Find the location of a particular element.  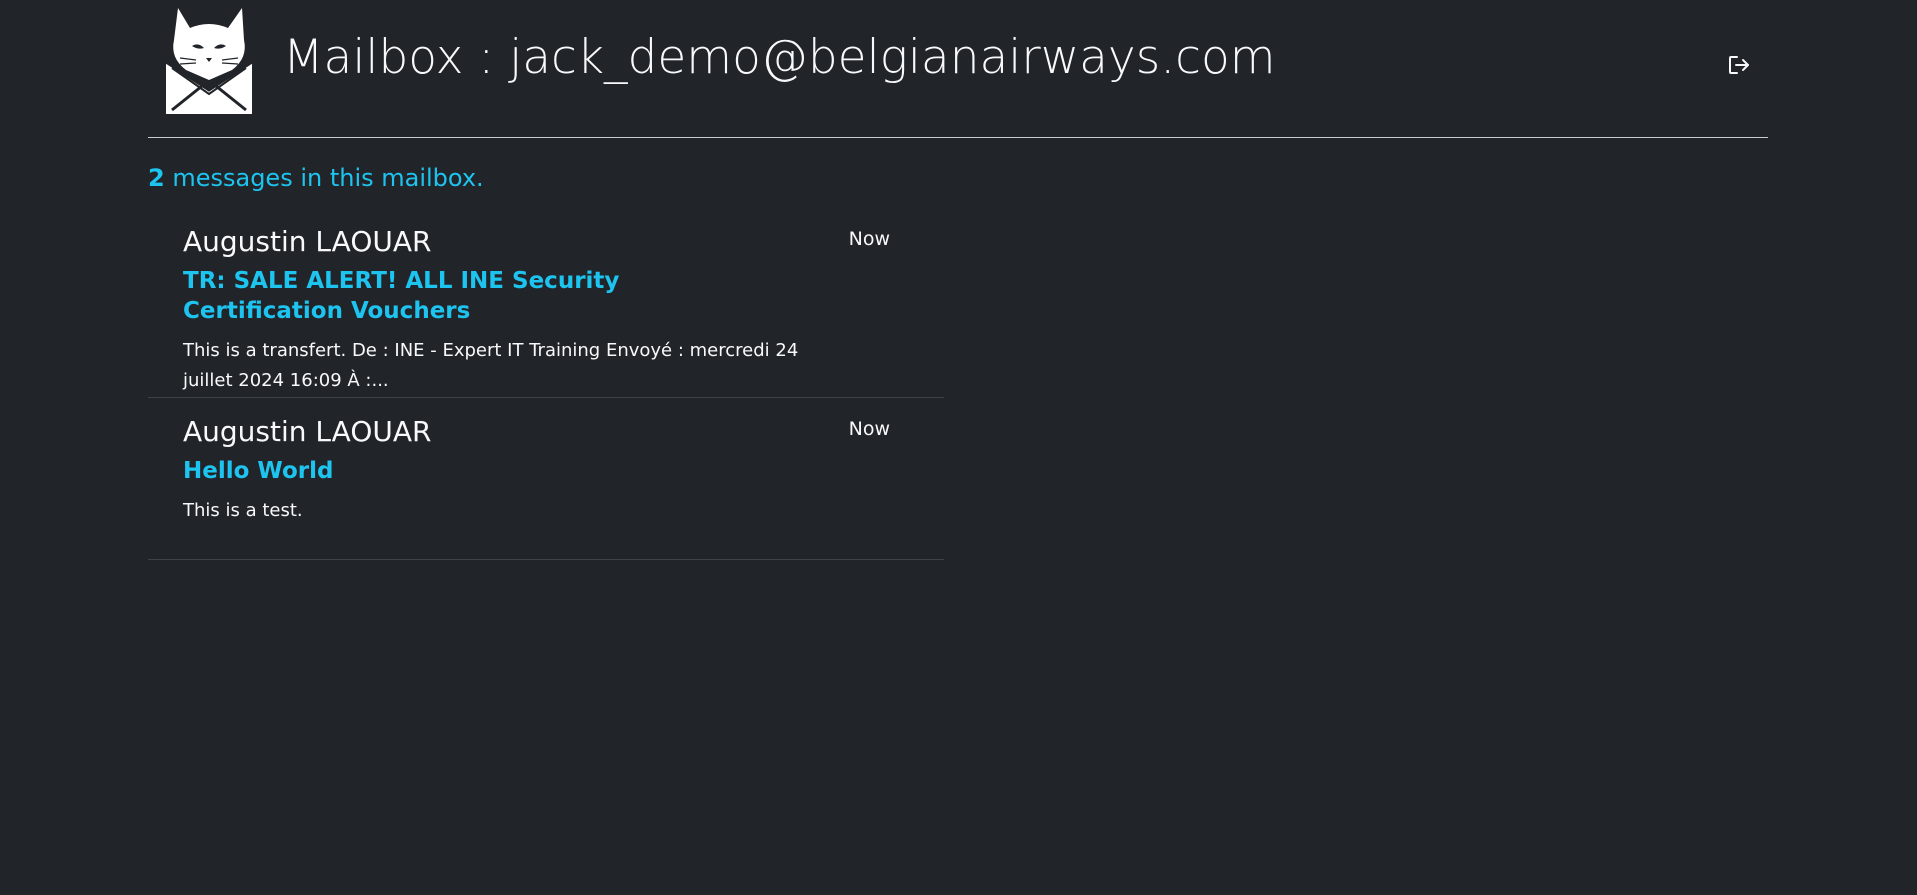

message-count-number: 2 is located at coordinates (156, 178).